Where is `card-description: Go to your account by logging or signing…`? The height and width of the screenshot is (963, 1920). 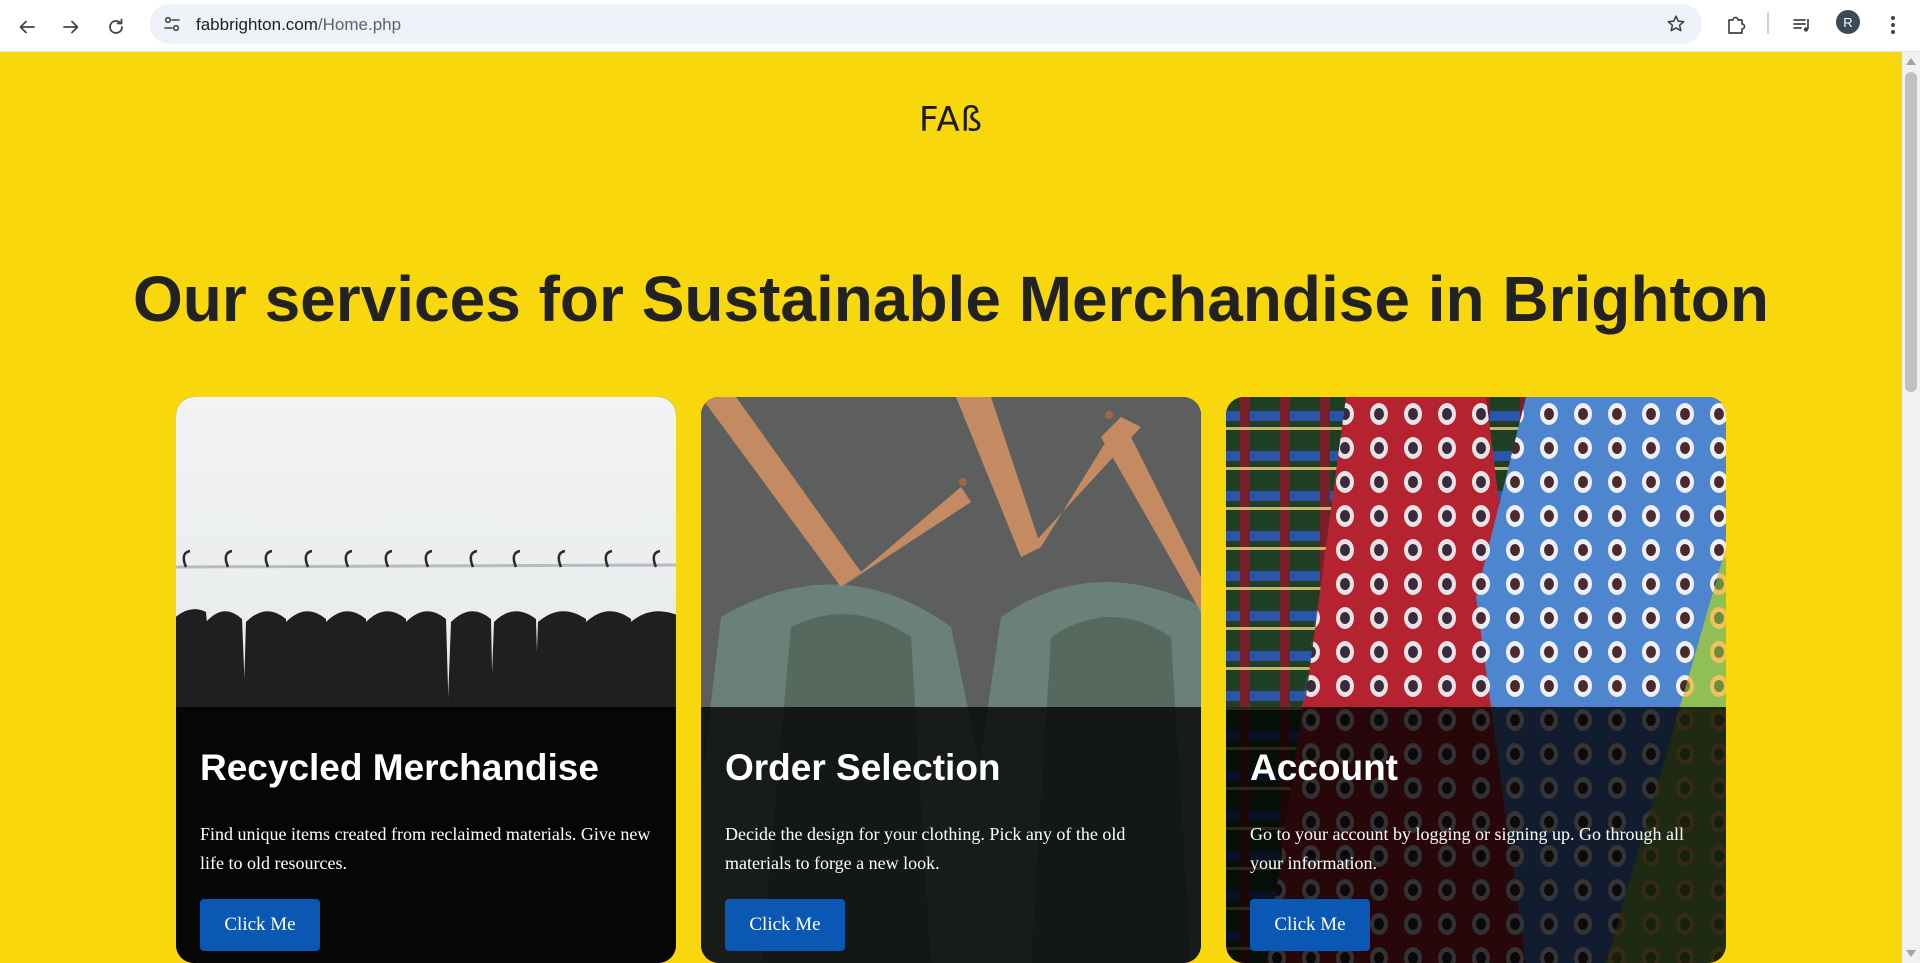
card-description: Go to your account by logging or signing… is located at coordinates (1467, 848).